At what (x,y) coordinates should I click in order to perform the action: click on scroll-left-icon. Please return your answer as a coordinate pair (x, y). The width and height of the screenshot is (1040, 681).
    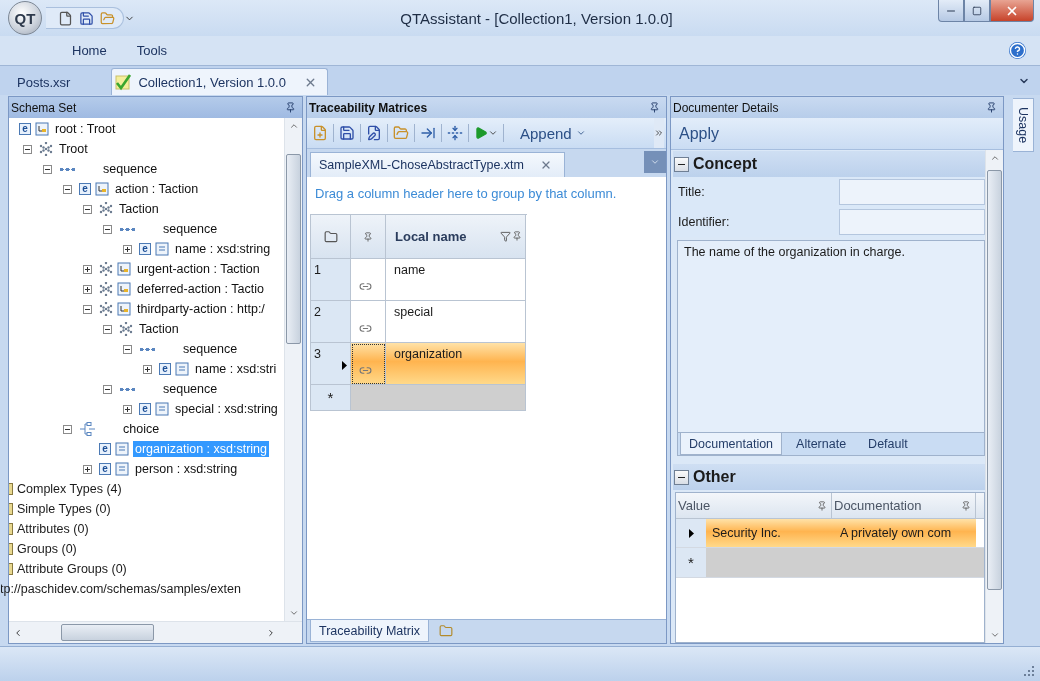
    Looking at the image, I should click on (18, 632).